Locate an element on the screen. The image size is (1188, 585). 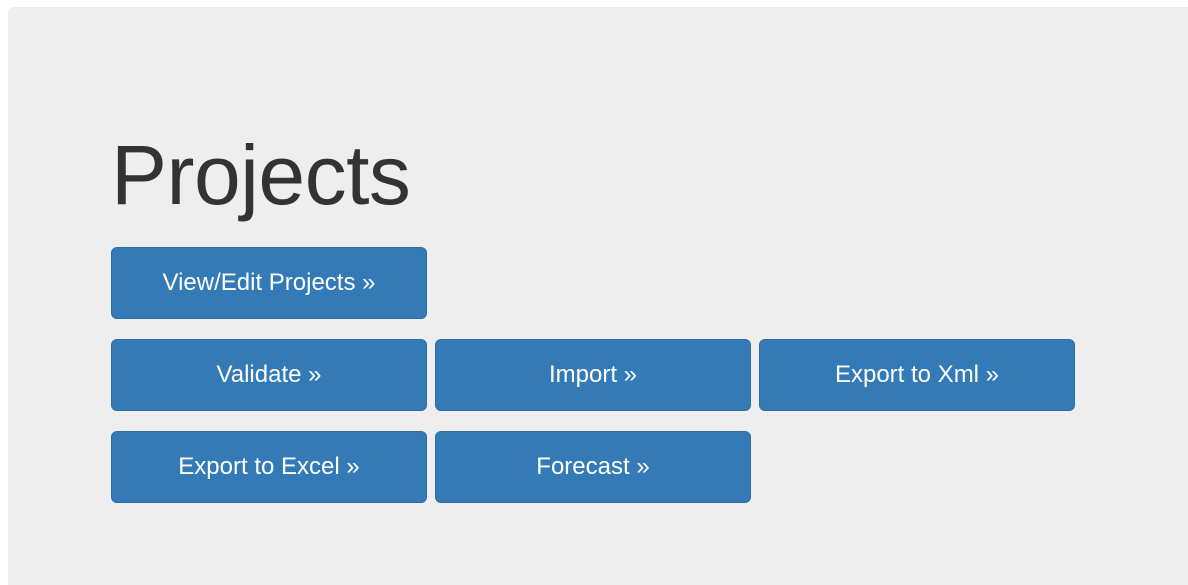
export-to-excel-button: Export to Excel » is located at coordinates (269, 467).